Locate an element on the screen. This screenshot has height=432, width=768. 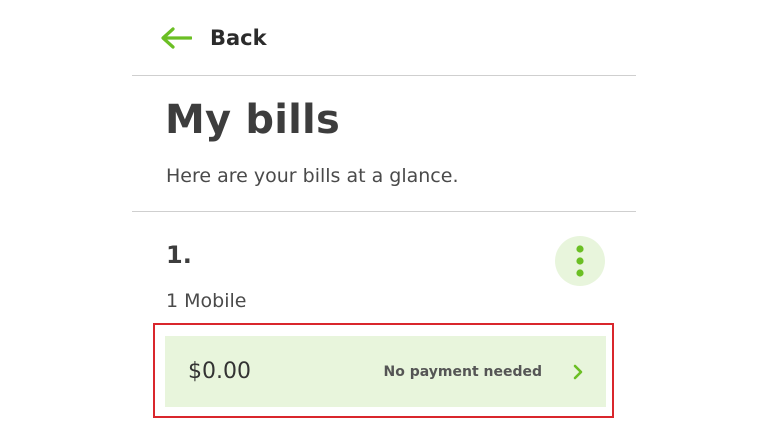
page-title: My bills is located at coordinates (252, 120).